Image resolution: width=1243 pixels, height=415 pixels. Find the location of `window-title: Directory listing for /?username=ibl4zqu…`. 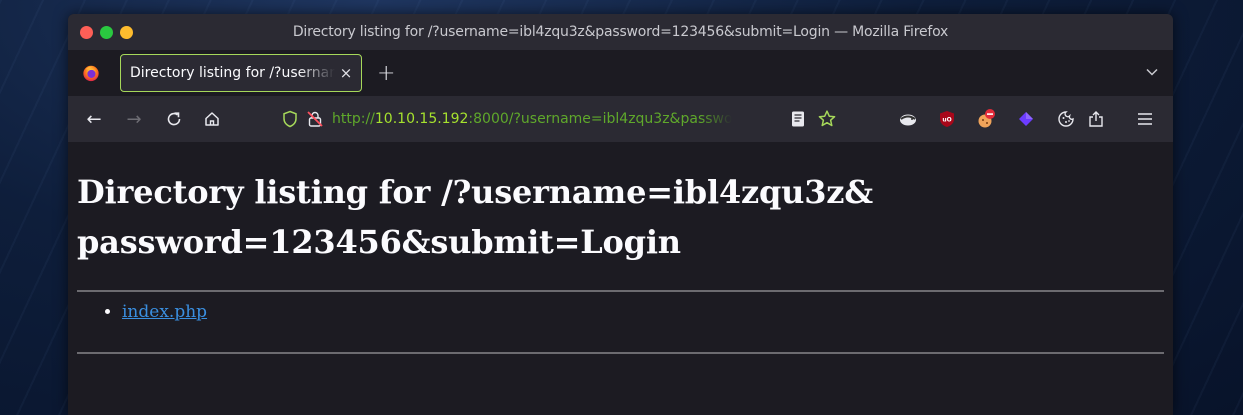

window-title: Directory listing for /?username=ibl4zqu… is located at coordinates (620, 32).